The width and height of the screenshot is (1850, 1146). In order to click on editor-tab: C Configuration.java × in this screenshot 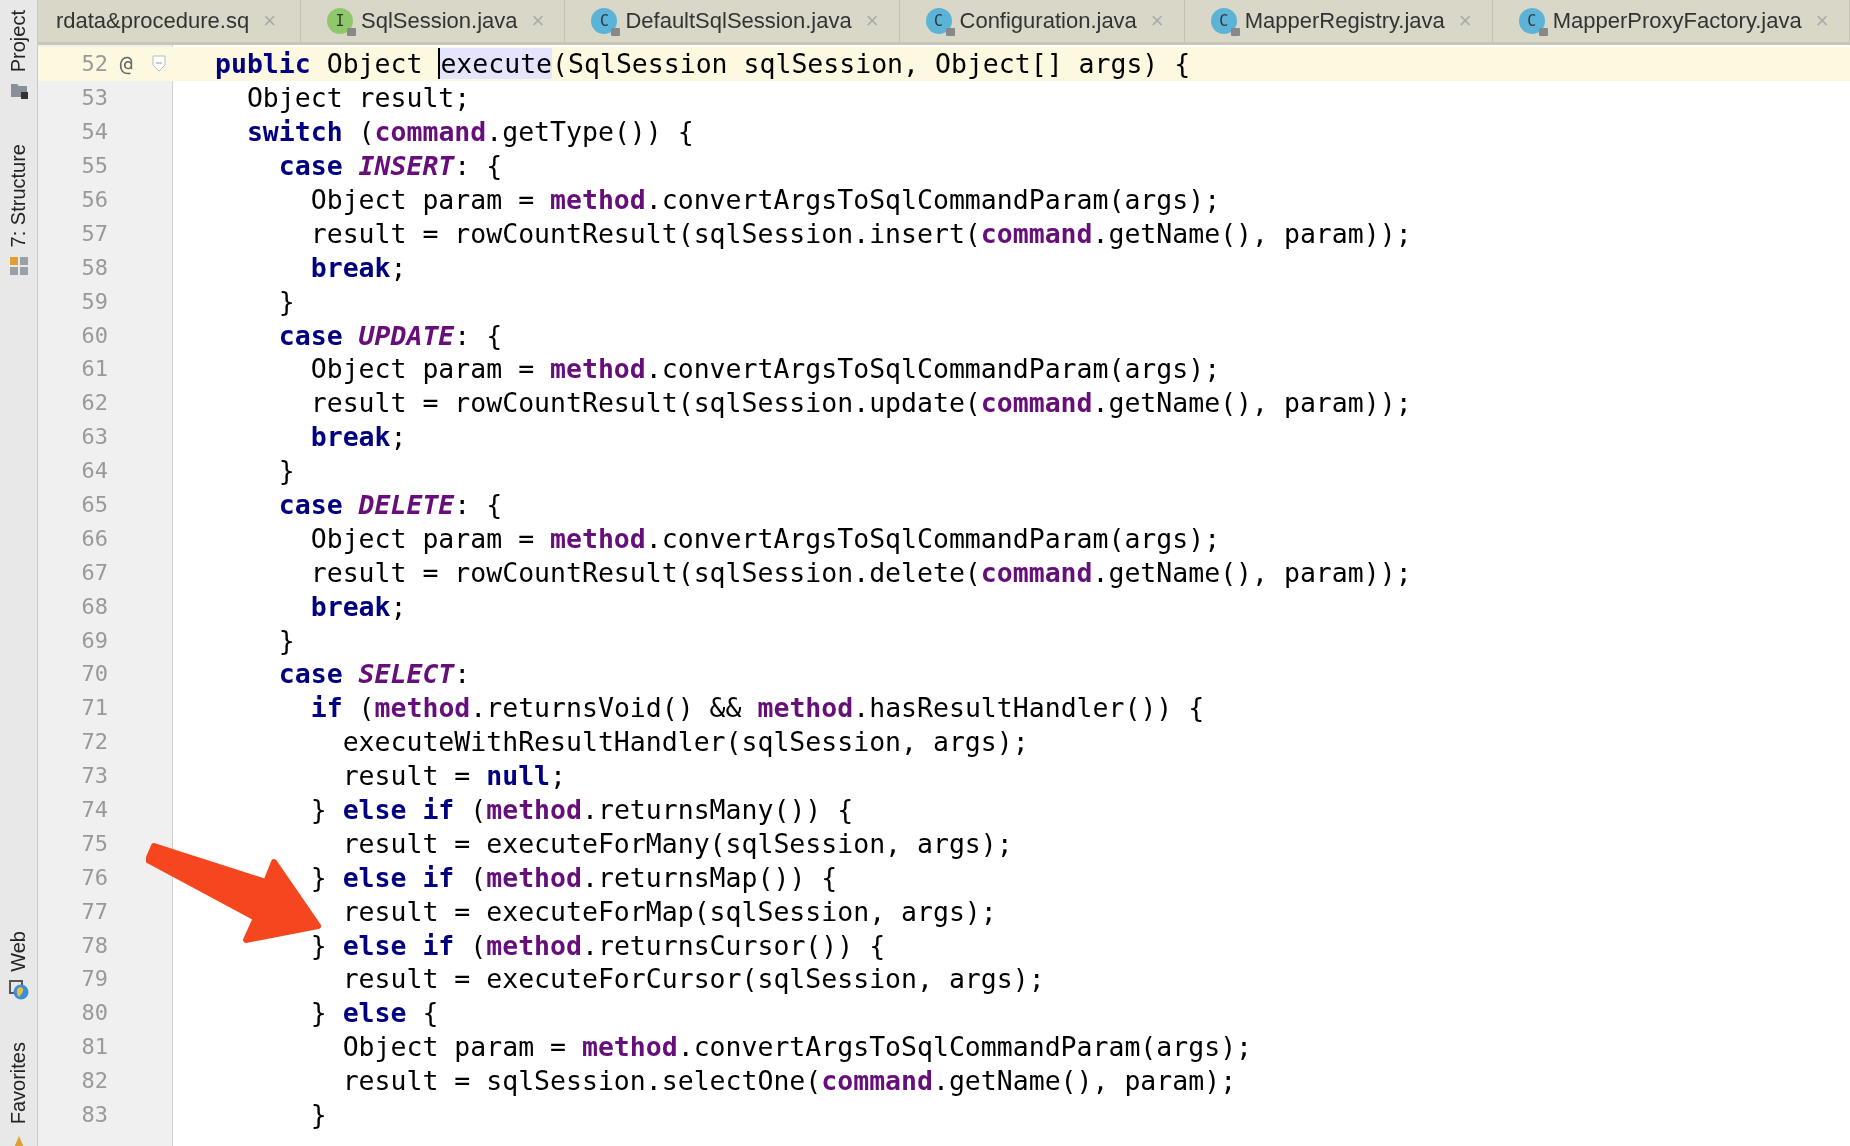, I will do `click(1042, 21)`.